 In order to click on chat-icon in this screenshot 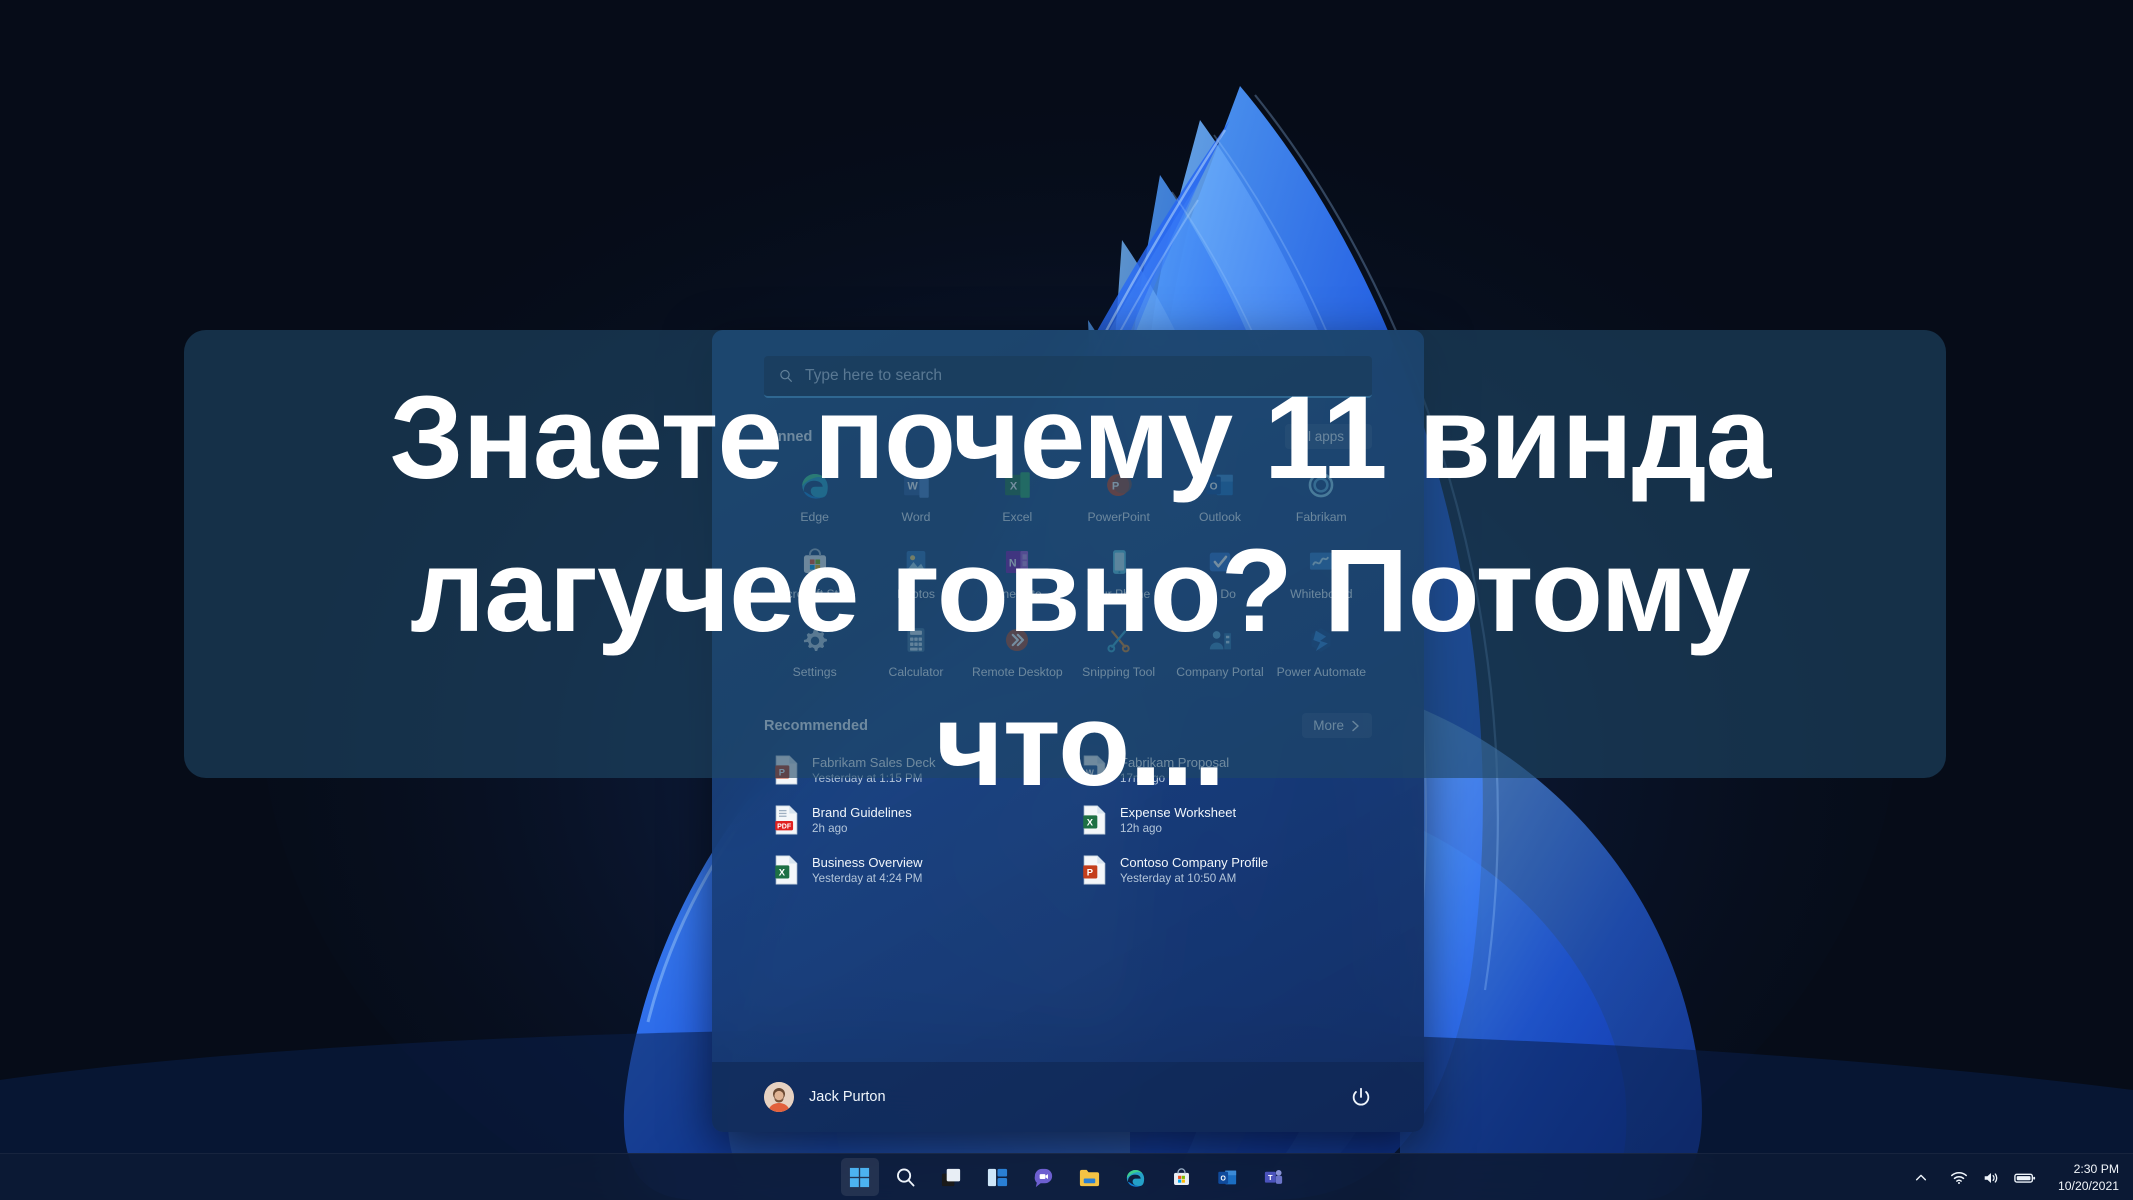, I will do `click(1043, 1177)`.